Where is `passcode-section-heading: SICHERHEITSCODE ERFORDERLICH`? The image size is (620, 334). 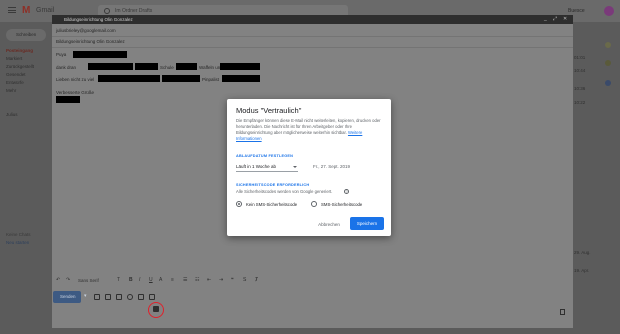 passcode-section-heading: SICHERHEITSCODE ERFORDERLICH is located at coordinates (273, 185).